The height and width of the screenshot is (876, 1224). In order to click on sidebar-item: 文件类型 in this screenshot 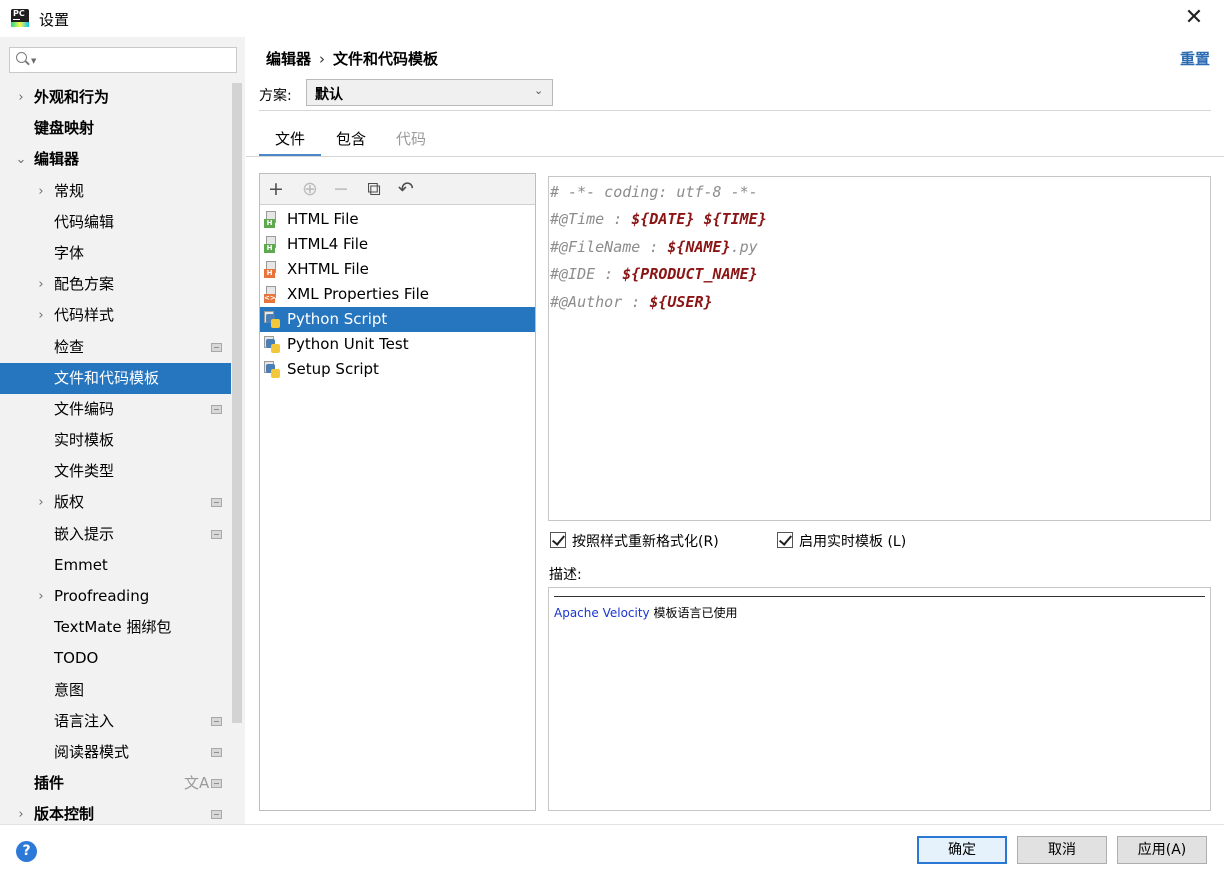, I will do `click(115, 471)`.